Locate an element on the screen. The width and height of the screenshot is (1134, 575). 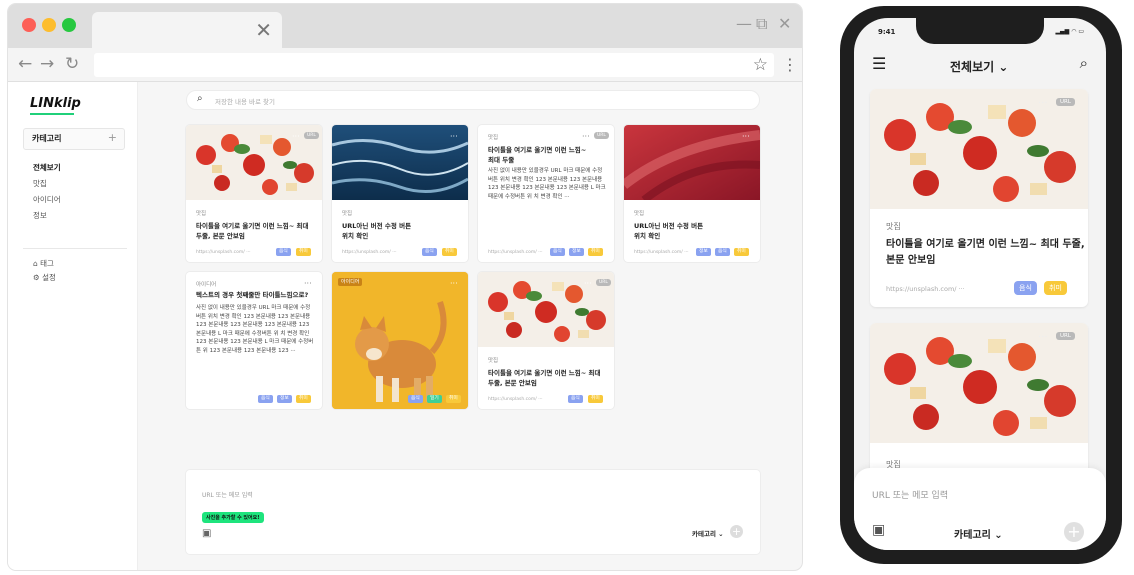
gear-icon: ⚙ is located at coordinates (36, 277).